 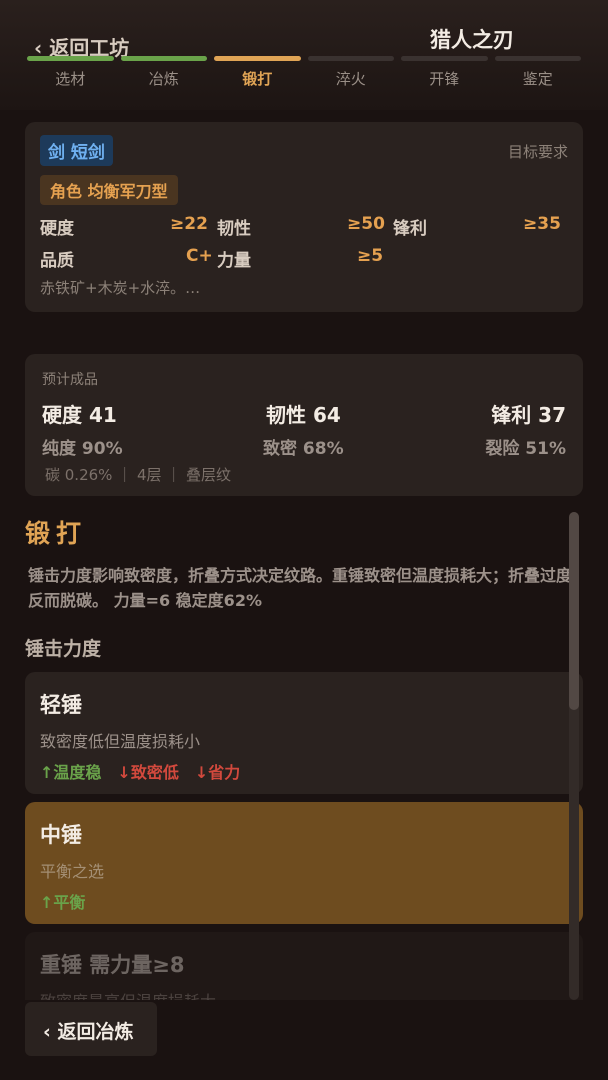 What do you see at coordinates (472, 40) in the screenshot?
I see `page-title: 猎人之刃` at bounding box center [472, 40].